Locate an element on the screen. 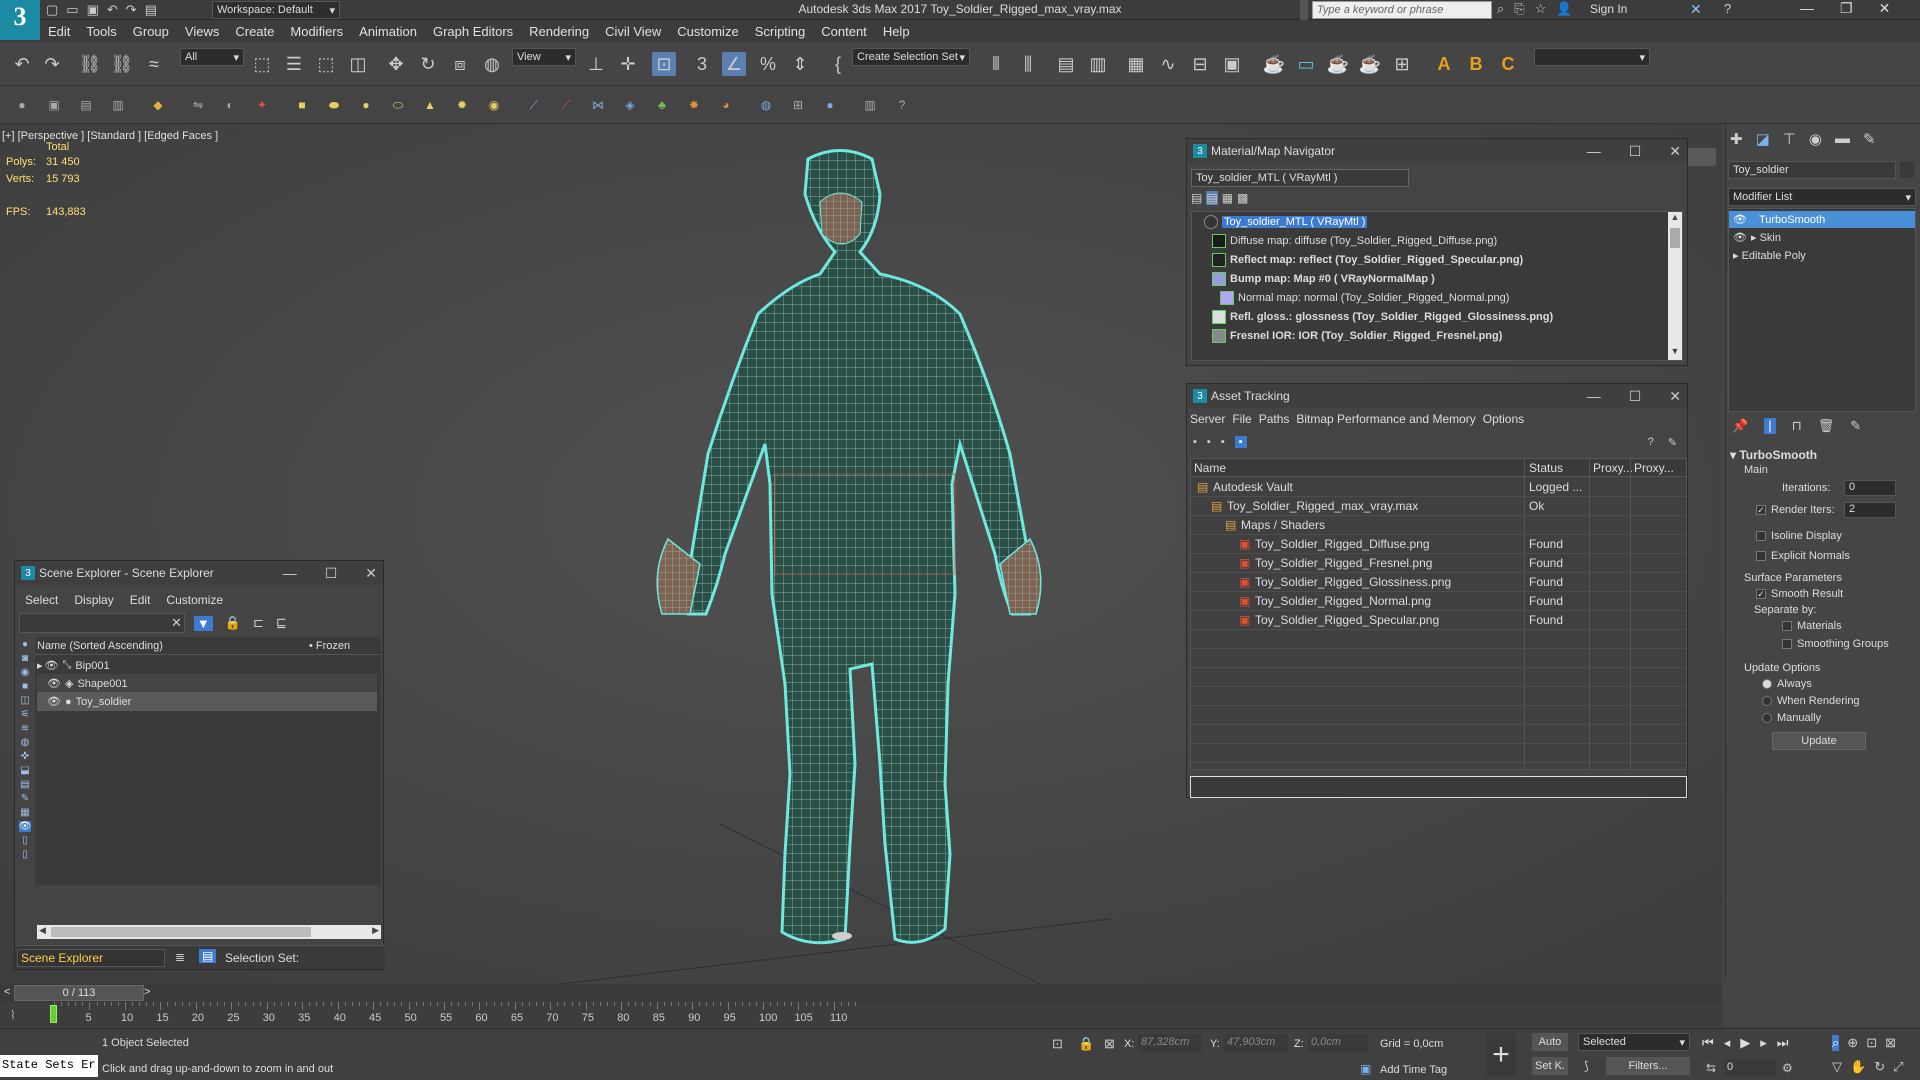  stack-item-skin: 👁 ▸ Skin is located at coordinates (1822, 237).